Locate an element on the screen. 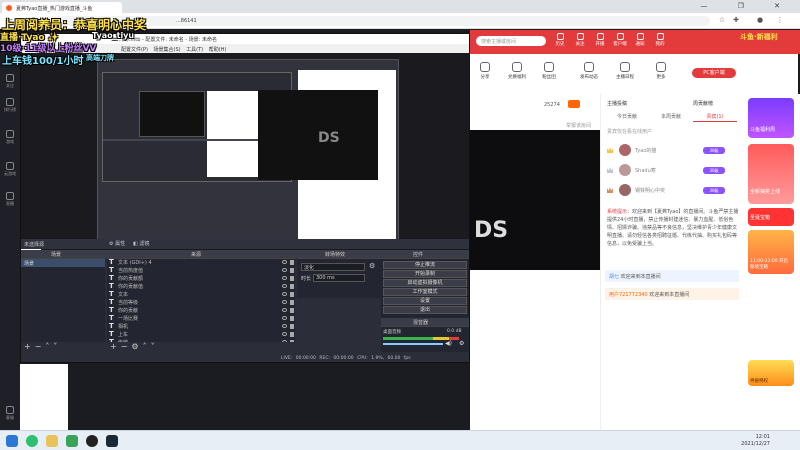 The height and width of the screenshot is (450, 800). source-row: 你的贡献额 is located at coordinates (201, 278).